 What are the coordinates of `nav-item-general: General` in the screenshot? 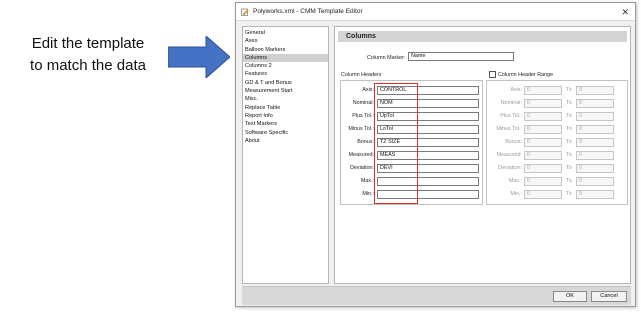 It's located at (285, 33).